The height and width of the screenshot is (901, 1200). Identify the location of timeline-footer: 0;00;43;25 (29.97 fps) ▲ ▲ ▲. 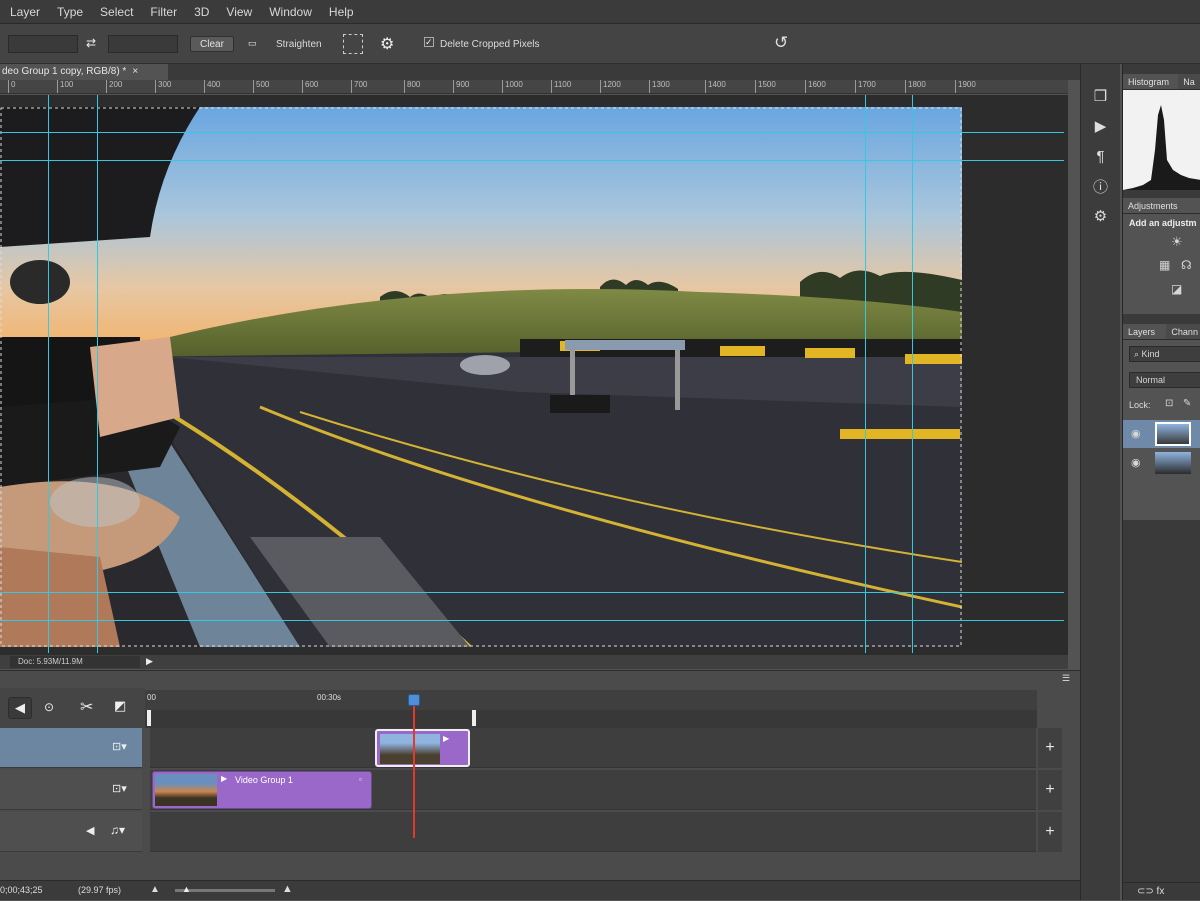
(540, 890).